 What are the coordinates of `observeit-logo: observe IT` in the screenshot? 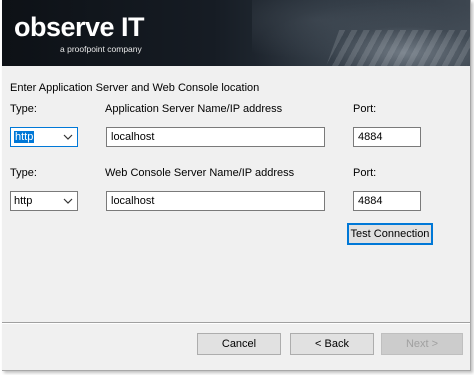 It's located at (79, 27).